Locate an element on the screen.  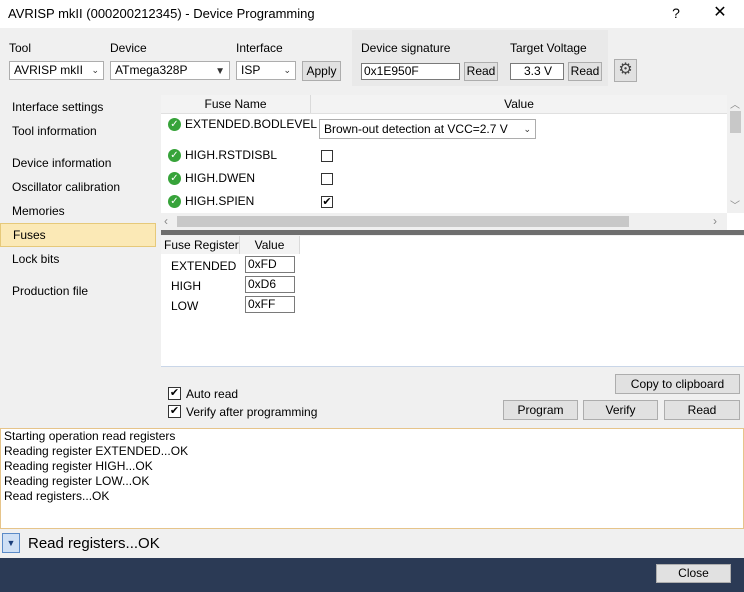
voltage-read-button: Read is located at coordinates (585, 71).